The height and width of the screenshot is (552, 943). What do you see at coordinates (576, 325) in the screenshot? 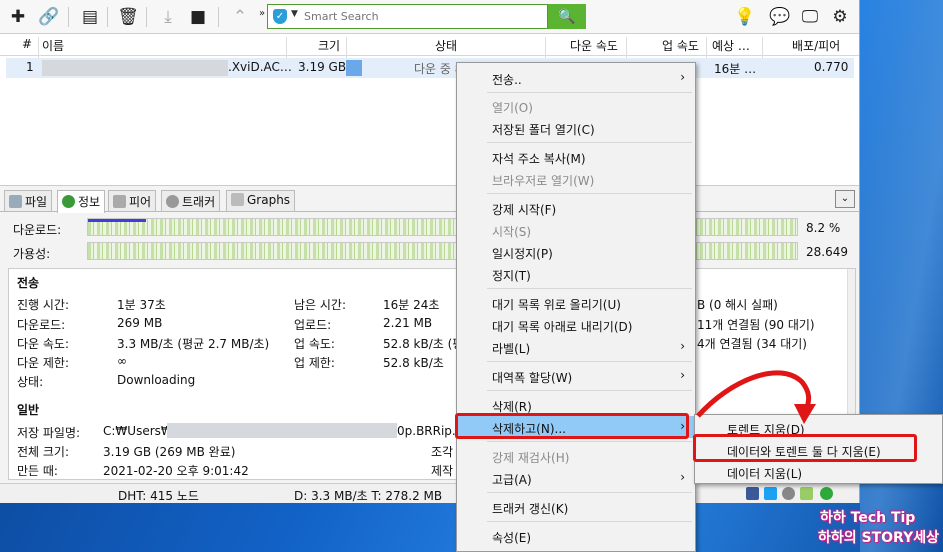
I see `menu-queue-down: 대기 목록 아래로 내리기(D)` at bounding box center [576, 325].